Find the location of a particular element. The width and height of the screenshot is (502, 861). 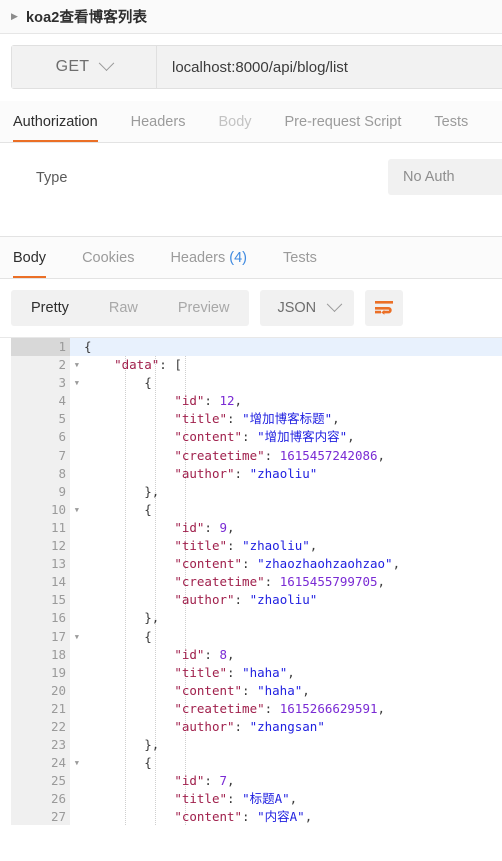

url-input is located at coordinates (329, 67).